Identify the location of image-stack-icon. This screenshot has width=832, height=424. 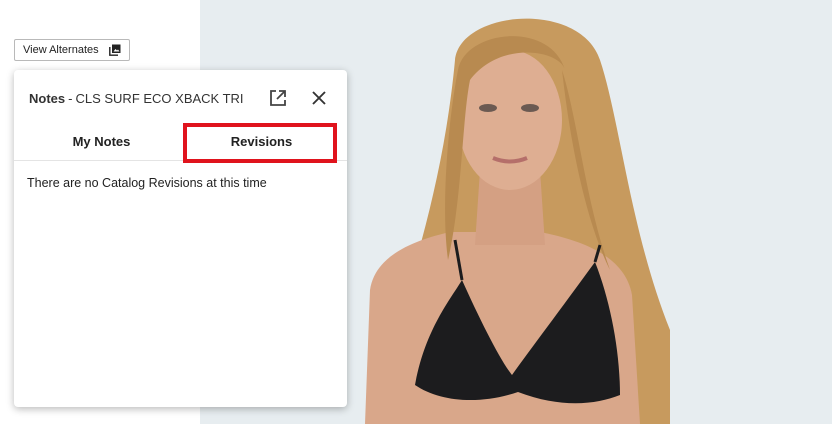
(114, 50).